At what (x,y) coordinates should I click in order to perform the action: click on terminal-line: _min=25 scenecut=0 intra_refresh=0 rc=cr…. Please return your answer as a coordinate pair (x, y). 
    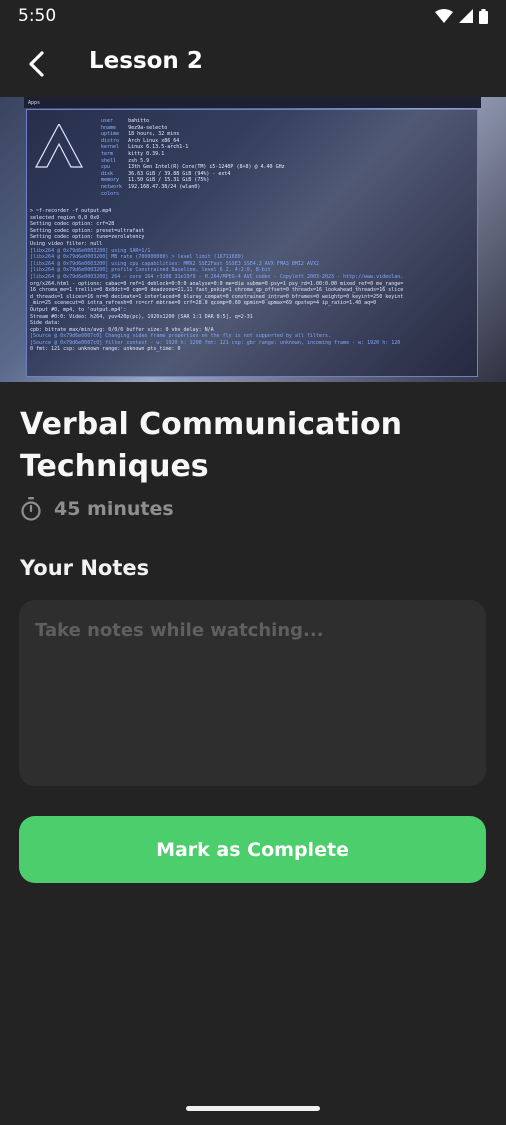
    Looking at the image, I should click on (203, 303).